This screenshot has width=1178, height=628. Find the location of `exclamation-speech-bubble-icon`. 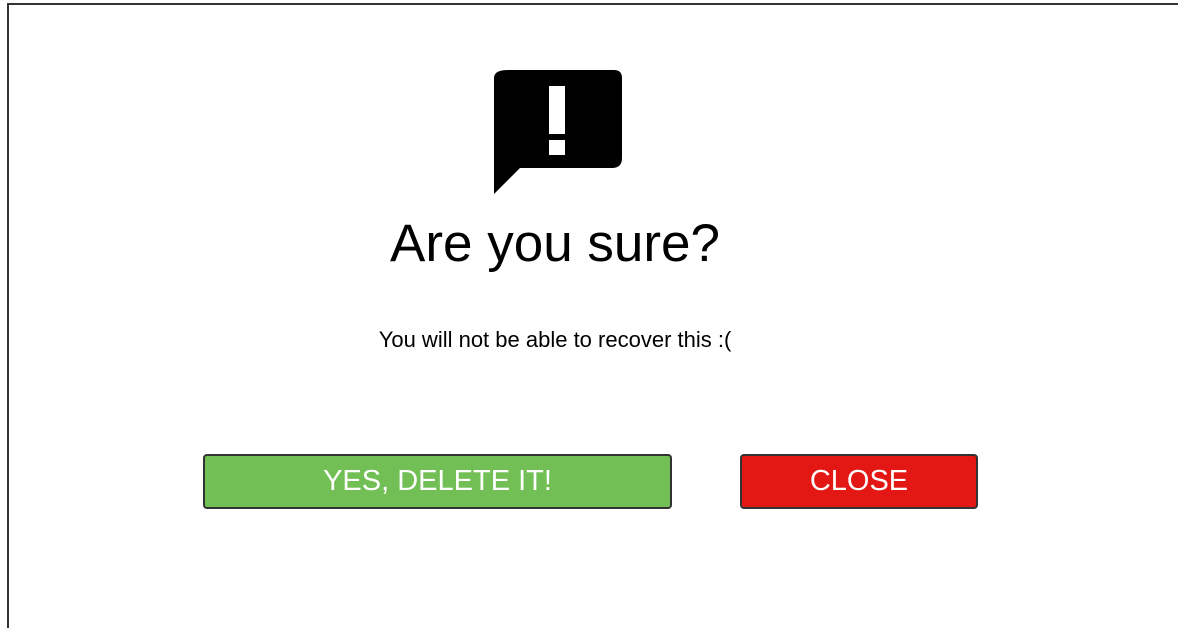

exclamation-speech-bubble-icon is located at coordinates (558, 132).